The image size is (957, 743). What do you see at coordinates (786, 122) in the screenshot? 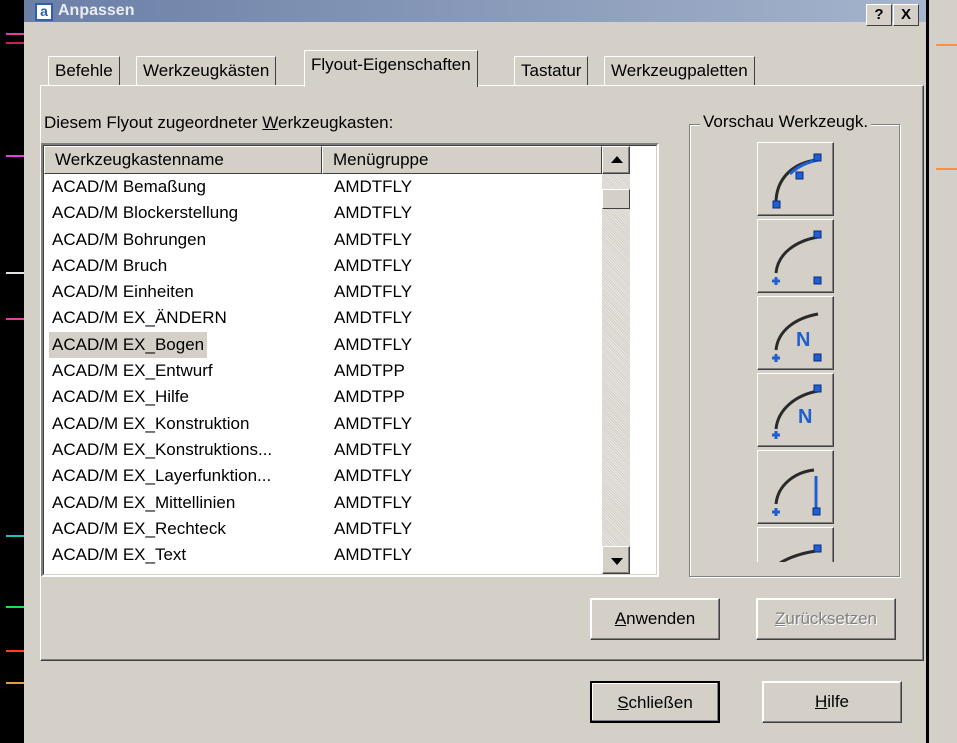
I see `preview-title: Vorschau Werkzeugk.` at bounding box center [786, 122].